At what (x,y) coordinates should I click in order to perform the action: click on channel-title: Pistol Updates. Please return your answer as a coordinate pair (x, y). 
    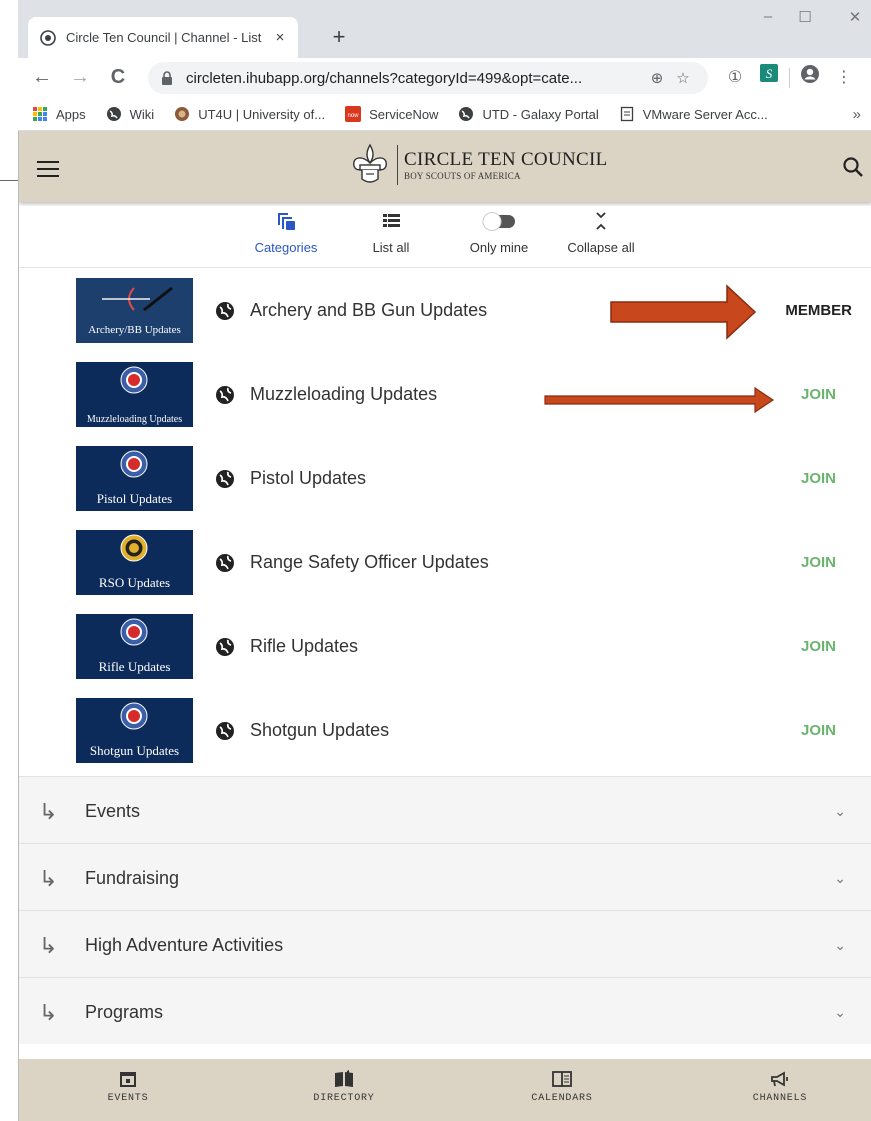
    Looking at the image, I should click on (308, 478).